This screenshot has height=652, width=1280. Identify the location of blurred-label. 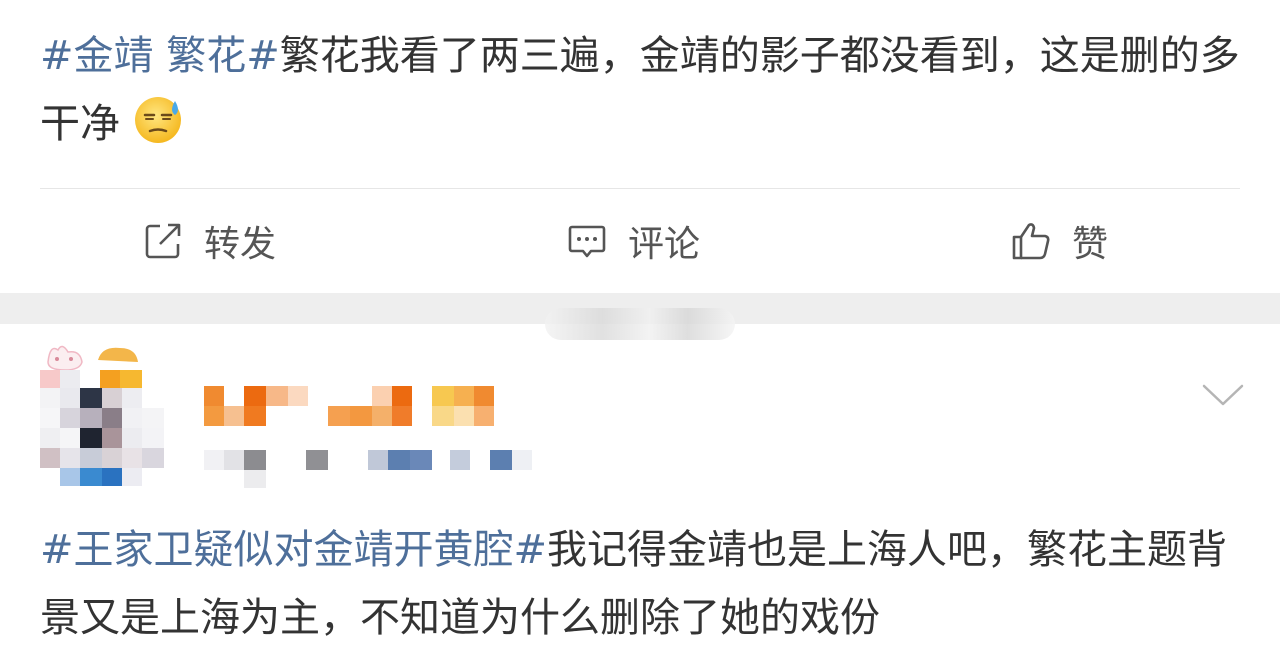
(640, 324).